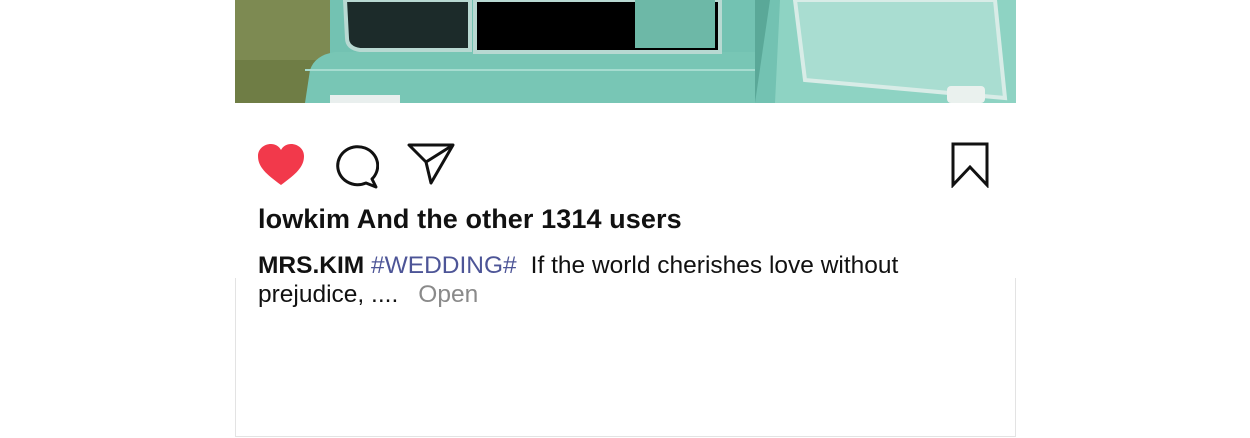 The image size is (1250, 438). Describe the element at coordinates (970, 165) in the screenshot. I see `bookmark-icon` at that location.